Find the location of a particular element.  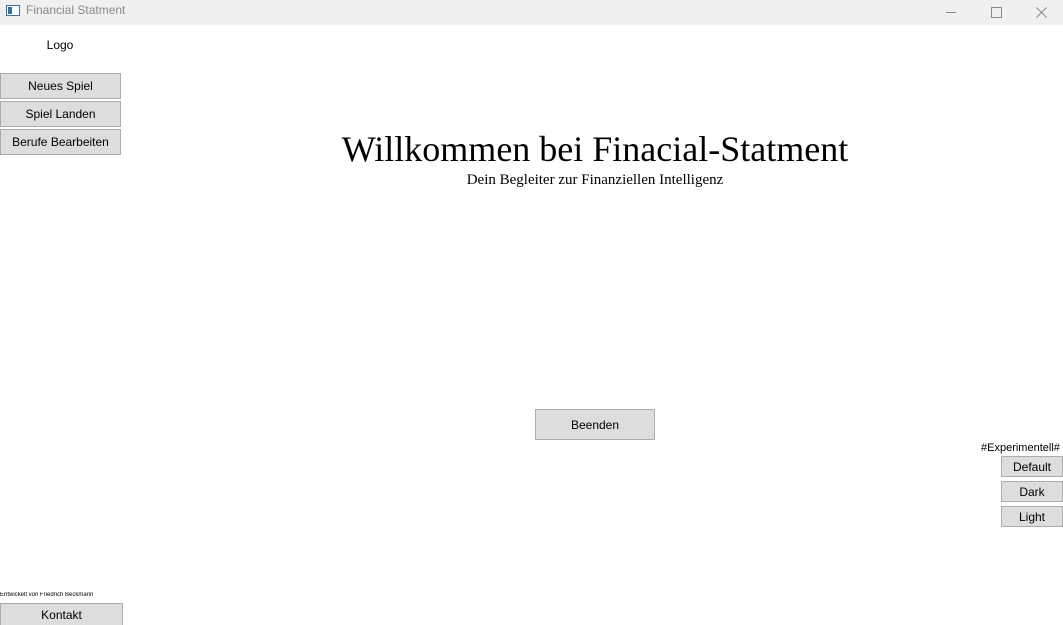

theme-light-button: Light is located at coordinates (1032, 516).